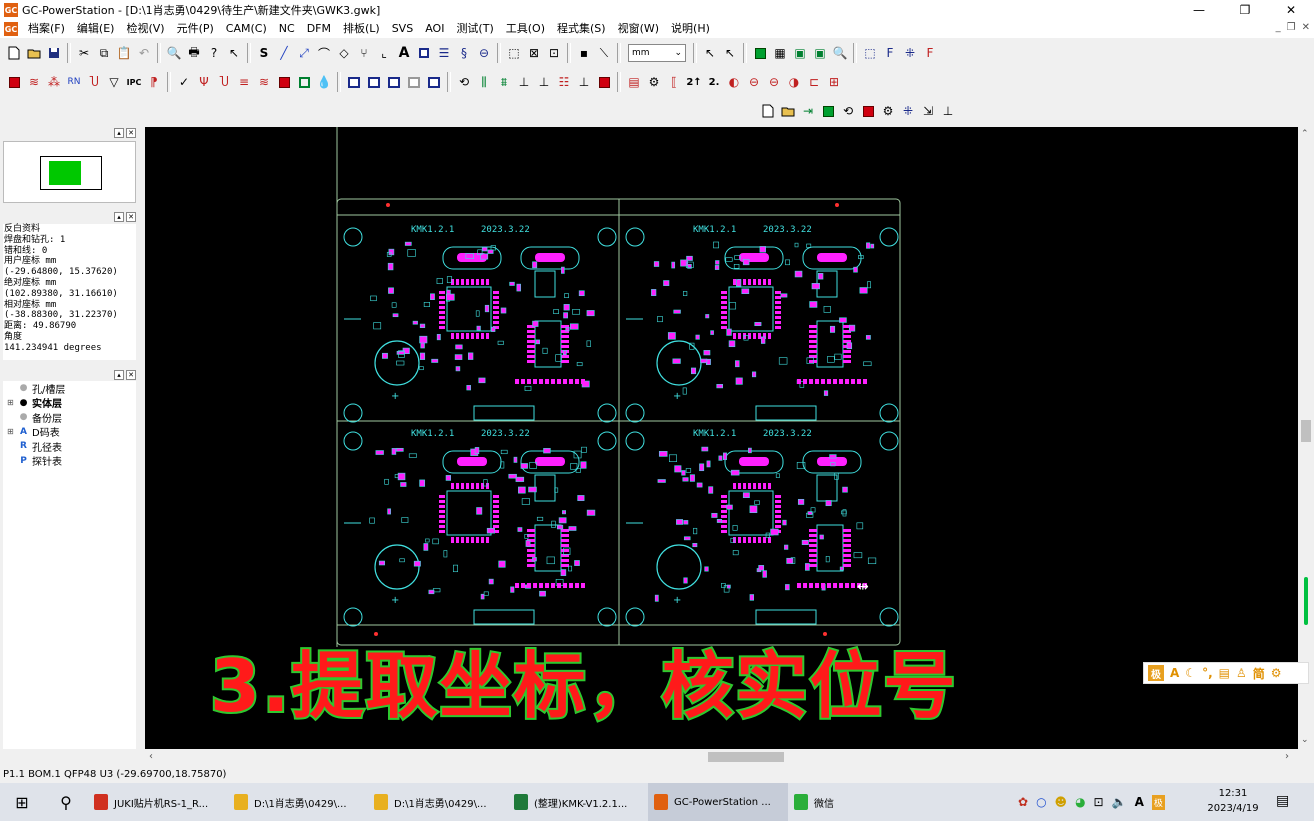  Describe the element at coordinates (814, 82) in the screenshot. I see `probe-frame-icon: ⊏` at that location.